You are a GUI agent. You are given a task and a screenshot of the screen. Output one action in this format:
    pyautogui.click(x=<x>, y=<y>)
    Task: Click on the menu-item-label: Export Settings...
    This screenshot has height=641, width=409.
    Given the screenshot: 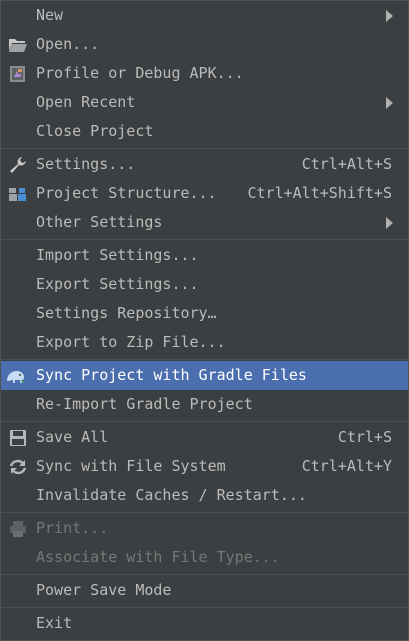 What is the action you would take?
    pyautogui.click(x=117, y=284)
    